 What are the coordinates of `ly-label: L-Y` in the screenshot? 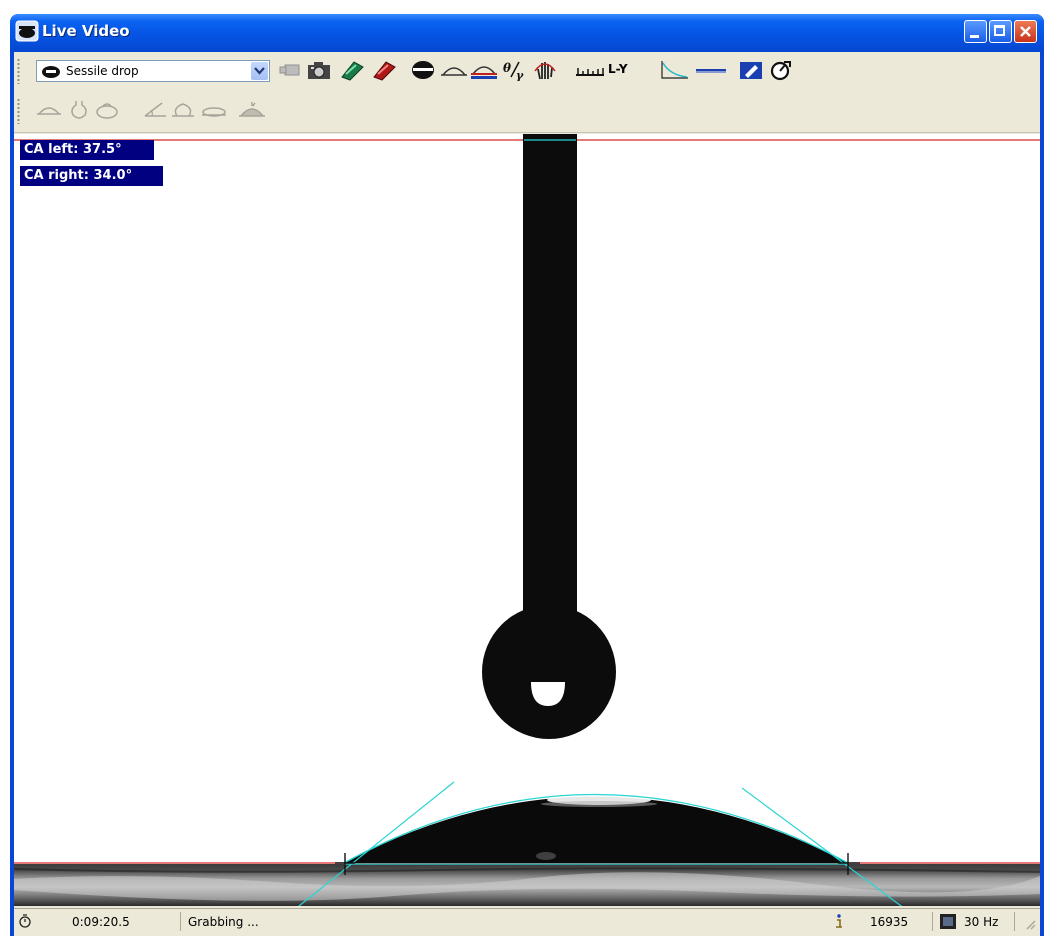 It's located at (618, 69).